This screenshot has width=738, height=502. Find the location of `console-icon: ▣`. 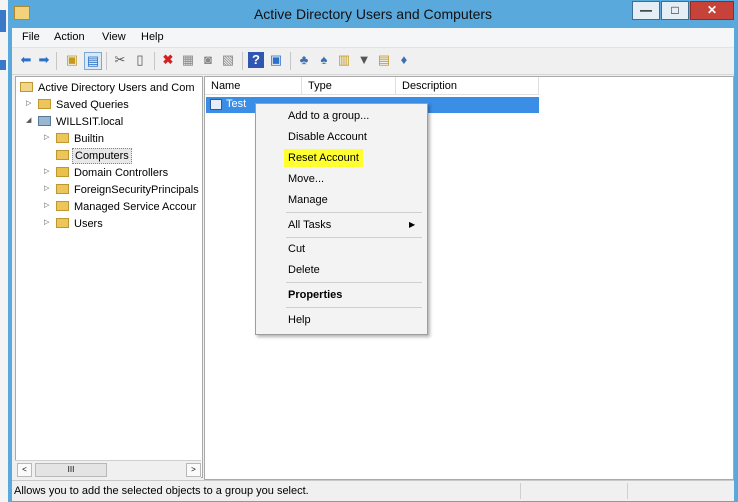

console-icon: ▣ is located at coordinates (276, 60).